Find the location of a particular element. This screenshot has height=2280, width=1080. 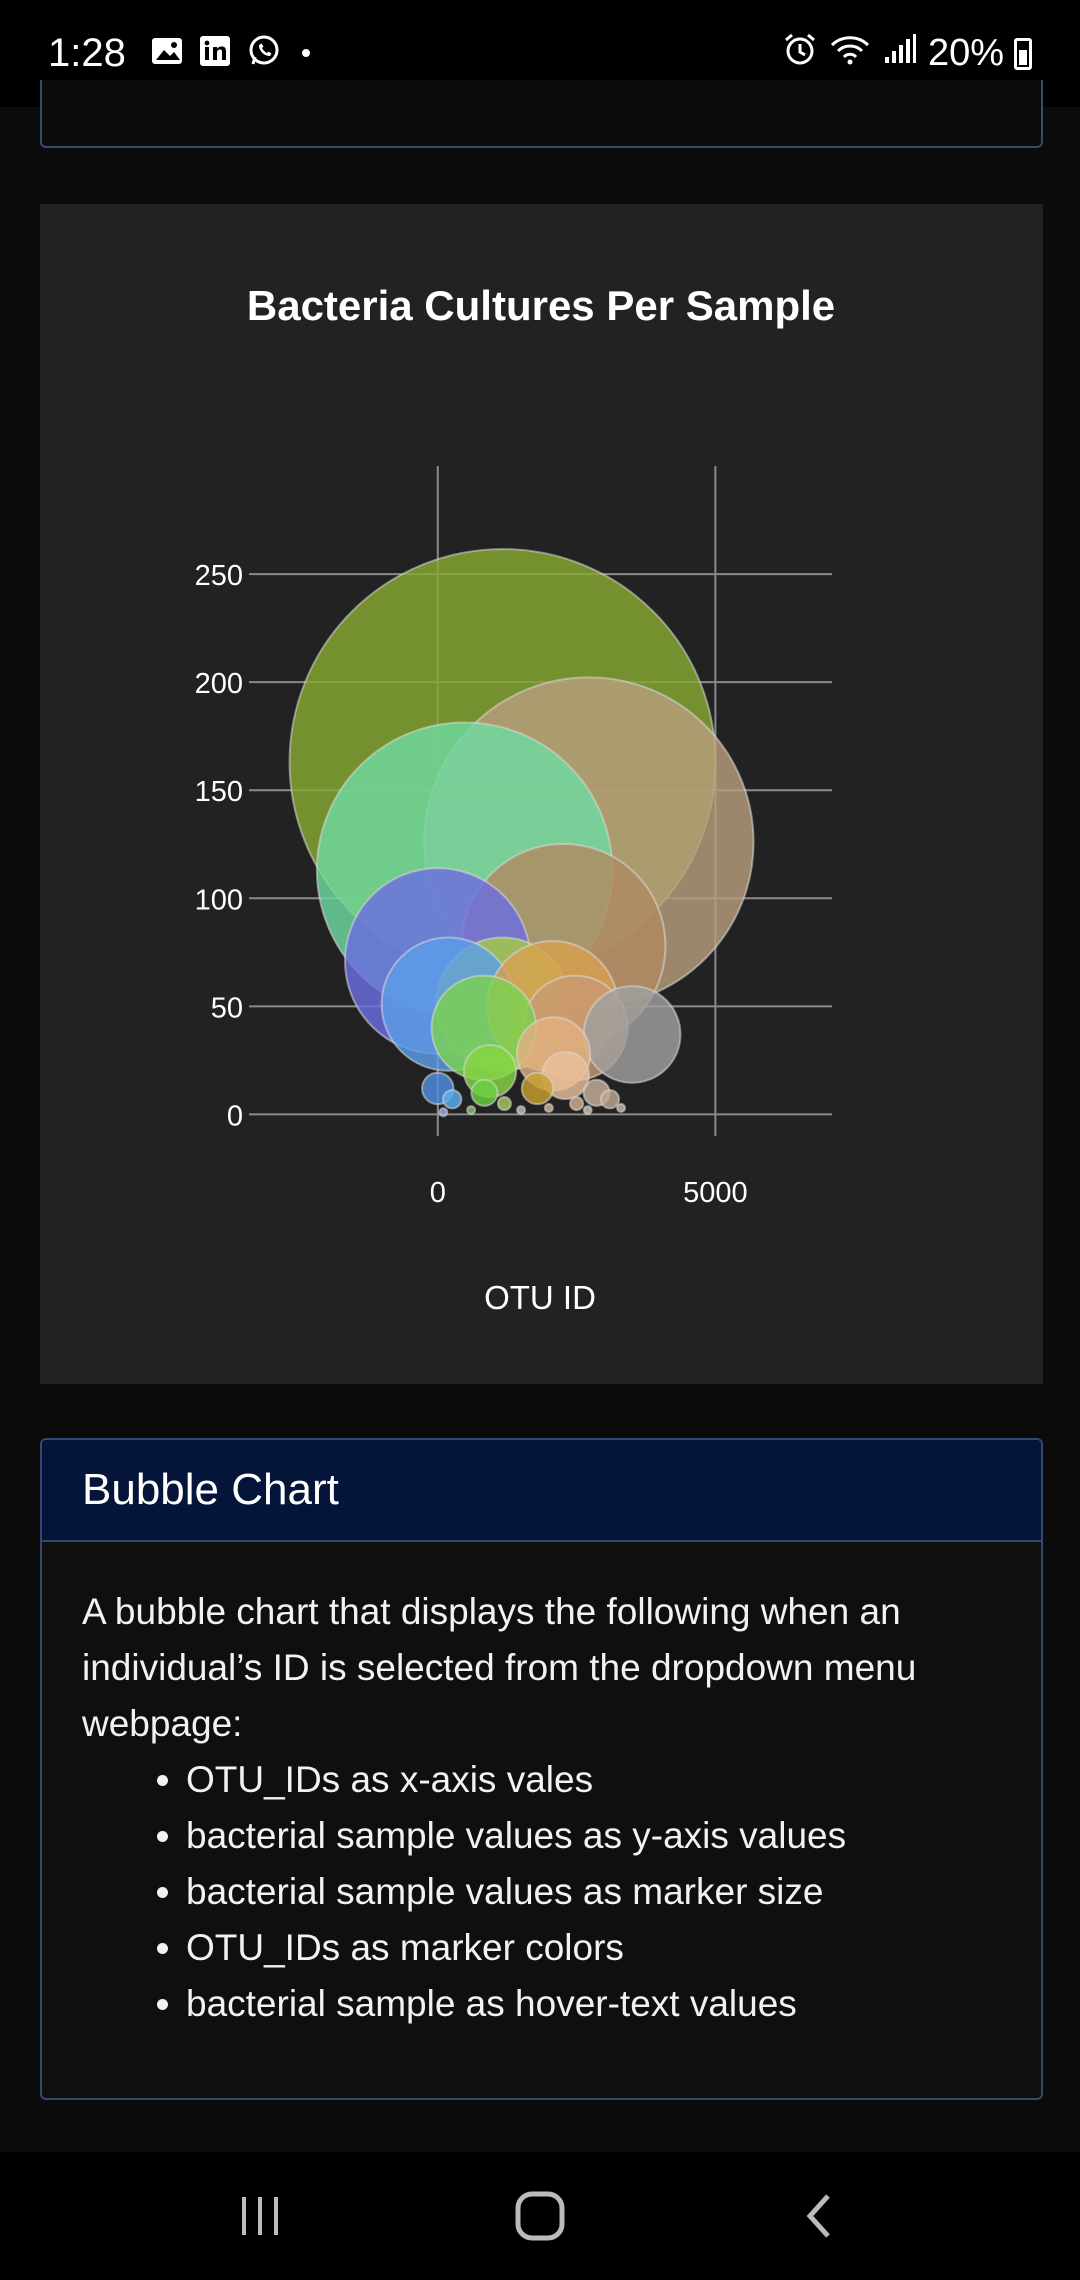

chart-title: Bacteria Cultures Per Sample is located at coordinates (541, 305).